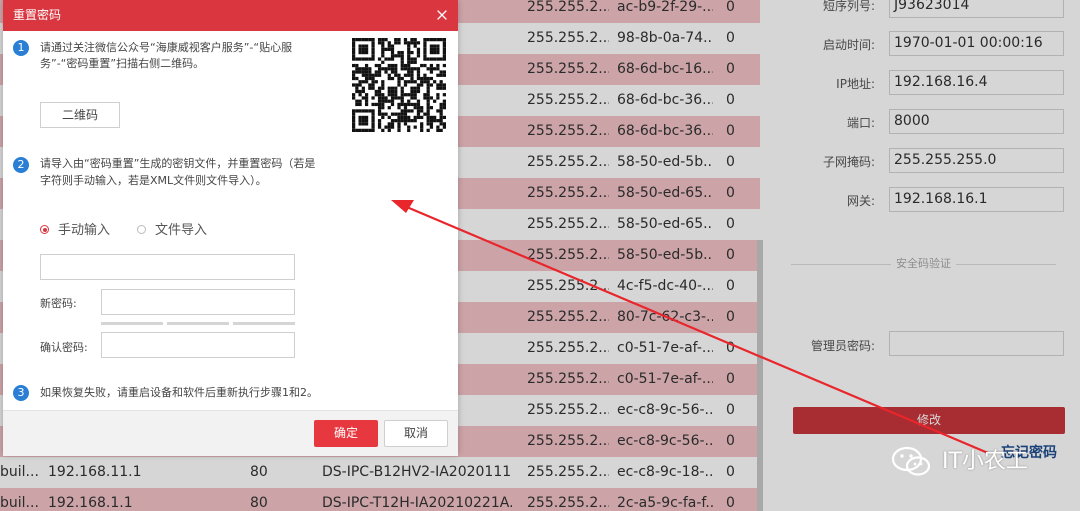 The width and height of the screenshot is (1080, 511). What do you see at coordinates (44, 229) in the screenshot?
I see `radio-checked-icon` at bounding box center [44, 229].